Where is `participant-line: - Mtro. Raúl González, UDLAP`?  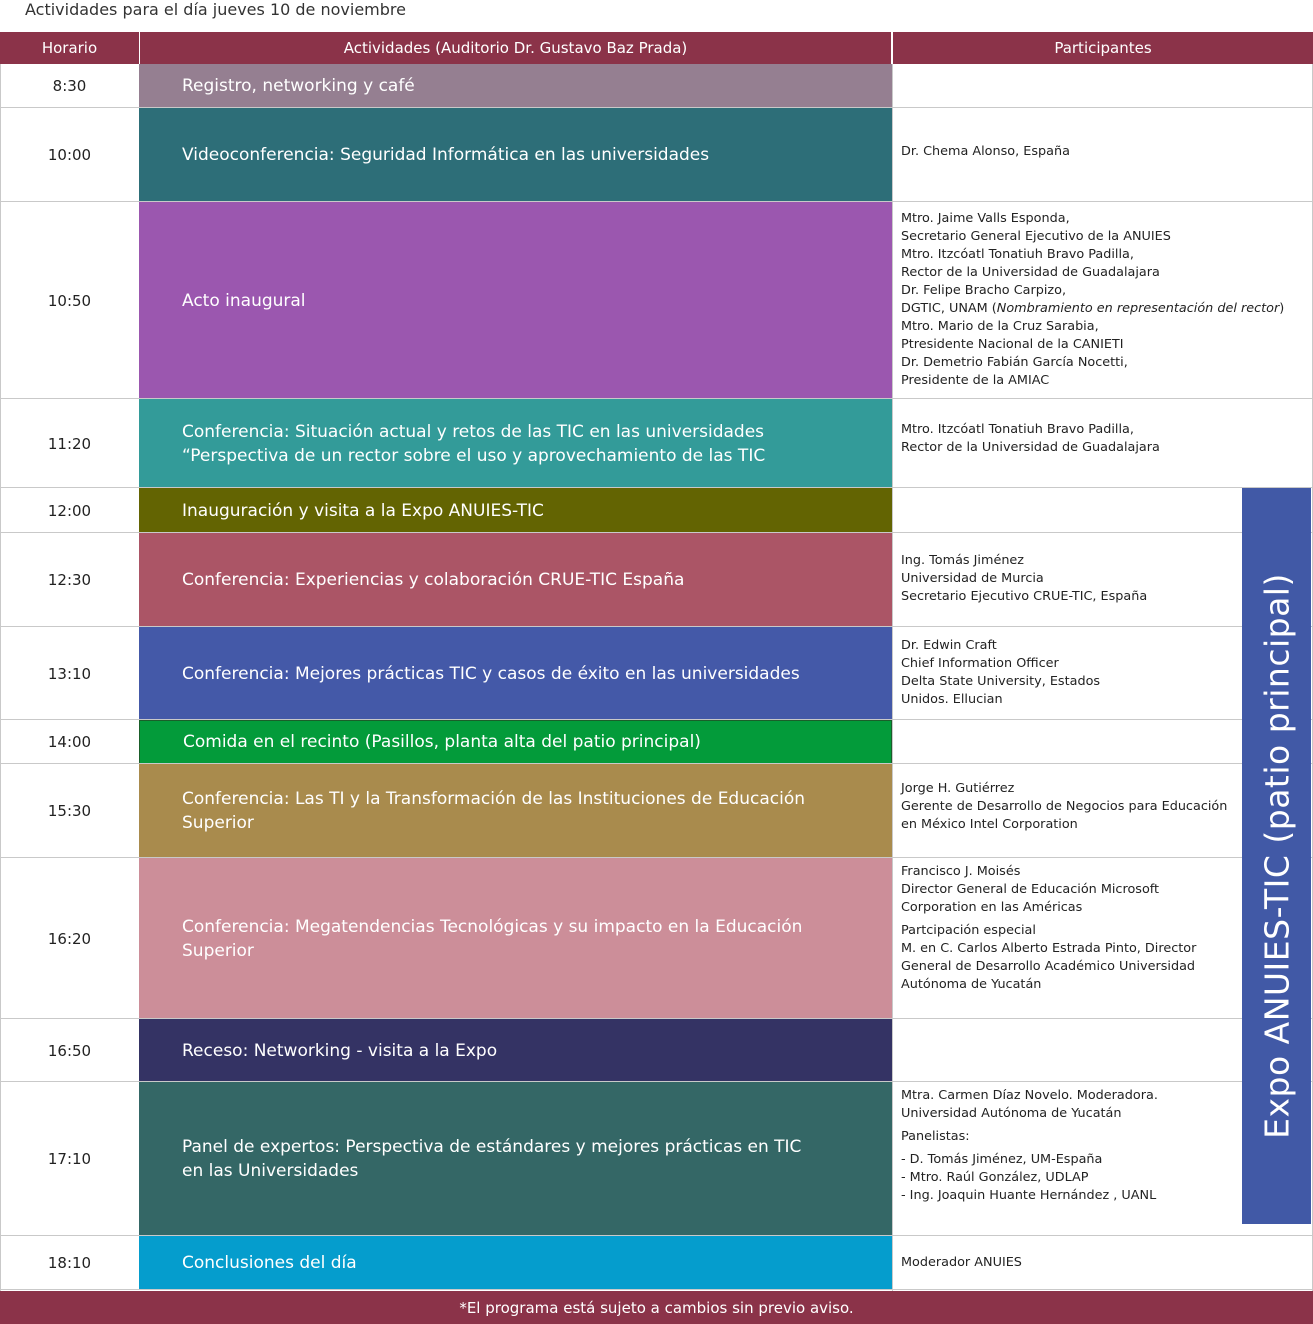 participant-line: - Mtro. Raúl González, UDLAP is located at coordinates (995, 1177).